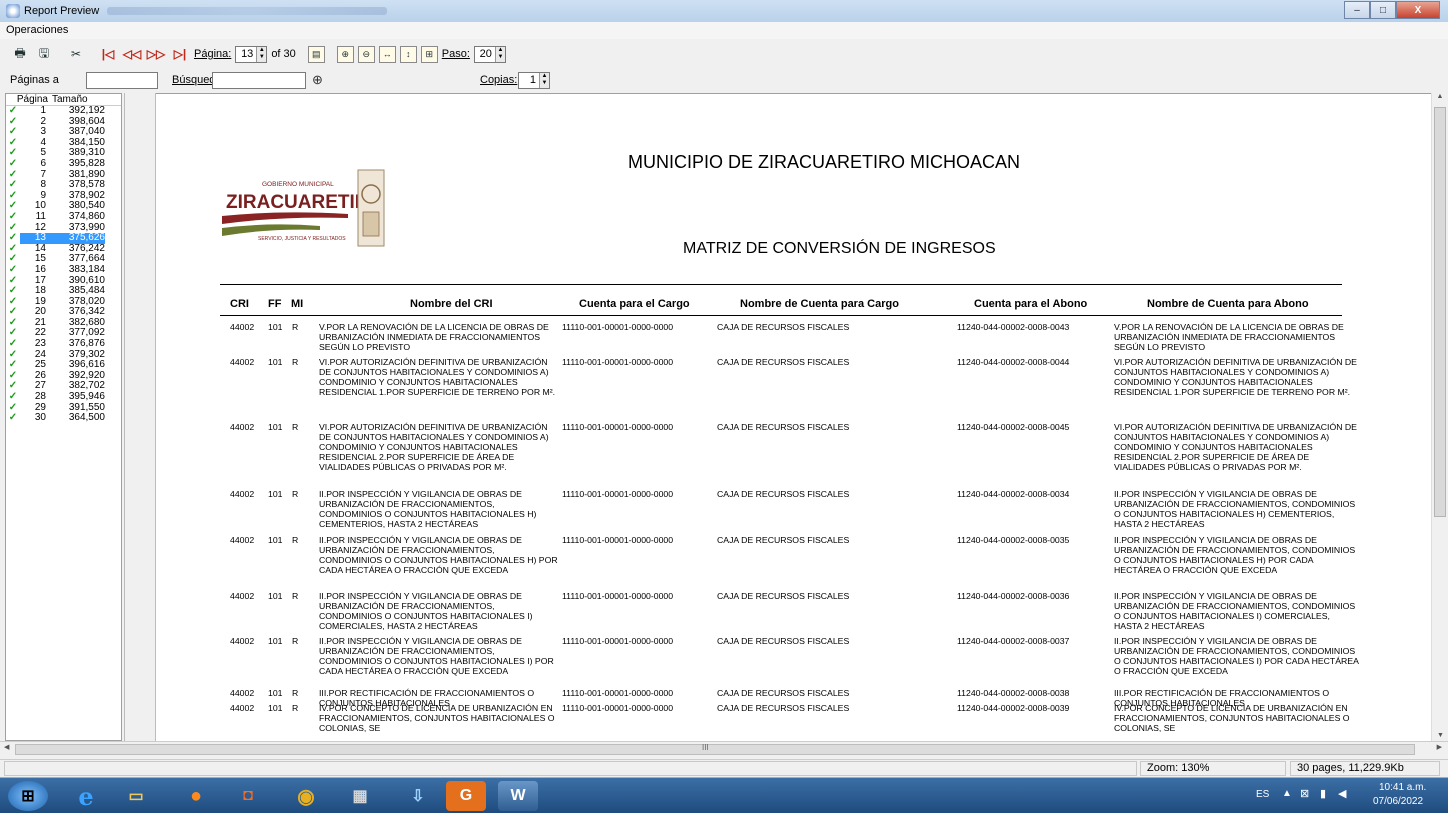  I want to click on vertical-scroll-thumb, so click(1440, 312).